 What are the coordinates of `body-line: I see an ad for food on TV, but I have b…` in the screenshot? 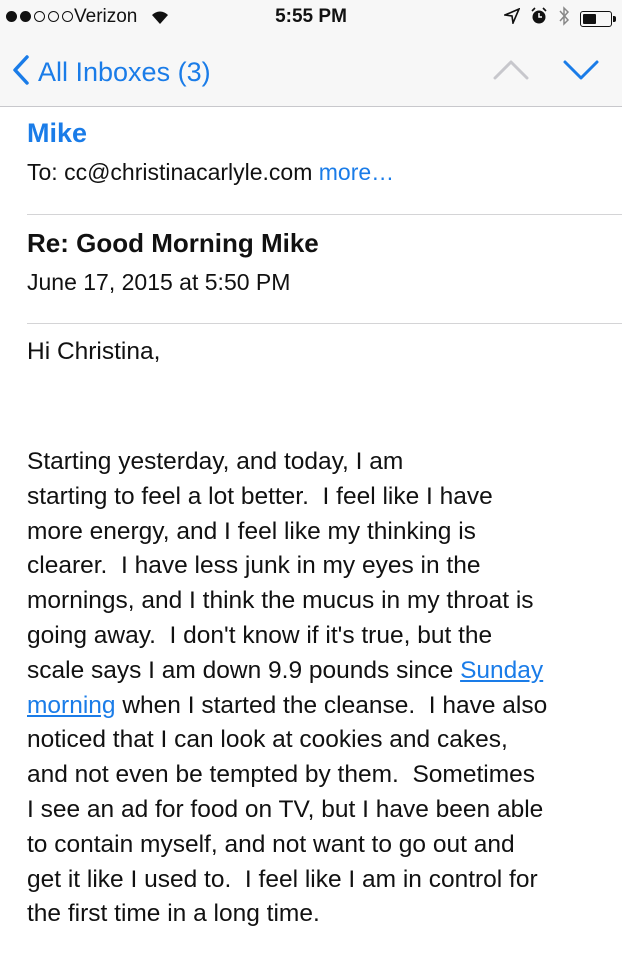 It's located at (285, 809).